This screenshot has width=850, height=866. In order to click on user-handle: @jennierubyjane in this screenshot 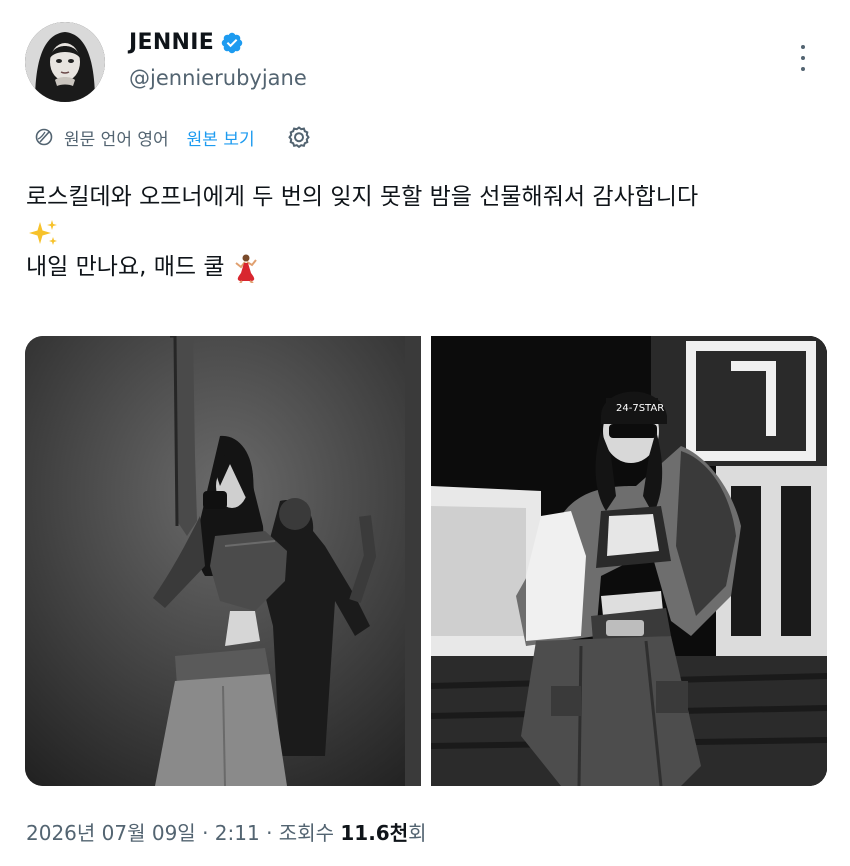, I will do `click(218, 78)`.